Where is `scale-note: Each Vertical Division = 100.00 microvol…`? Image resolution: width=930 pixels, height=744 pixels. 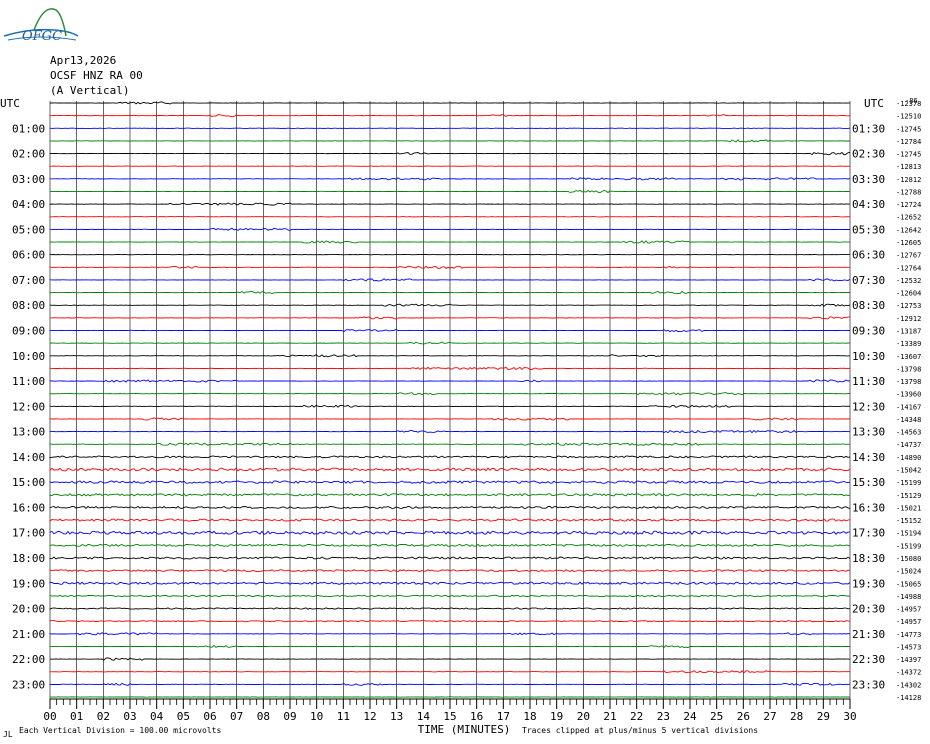 scale-note: Each Vertical Division = 100.00 microvol… is located at coordinates (120, 730).